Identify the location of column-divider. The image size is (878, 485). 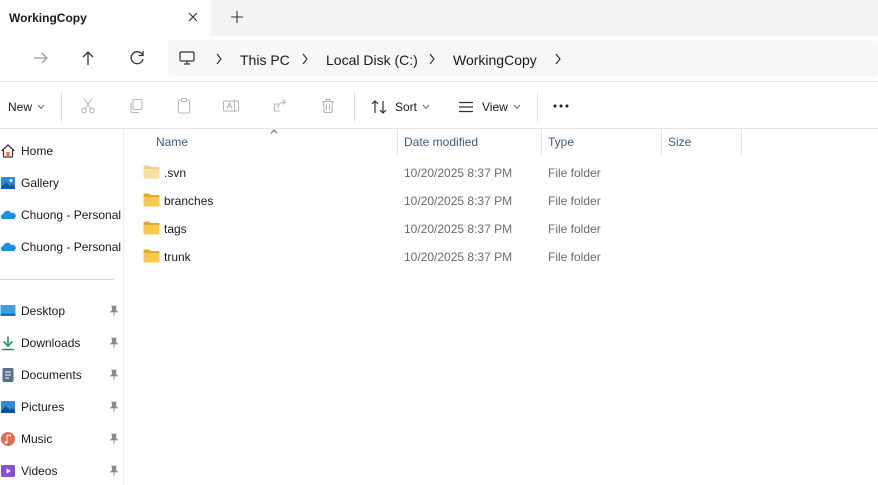
(741, 142).